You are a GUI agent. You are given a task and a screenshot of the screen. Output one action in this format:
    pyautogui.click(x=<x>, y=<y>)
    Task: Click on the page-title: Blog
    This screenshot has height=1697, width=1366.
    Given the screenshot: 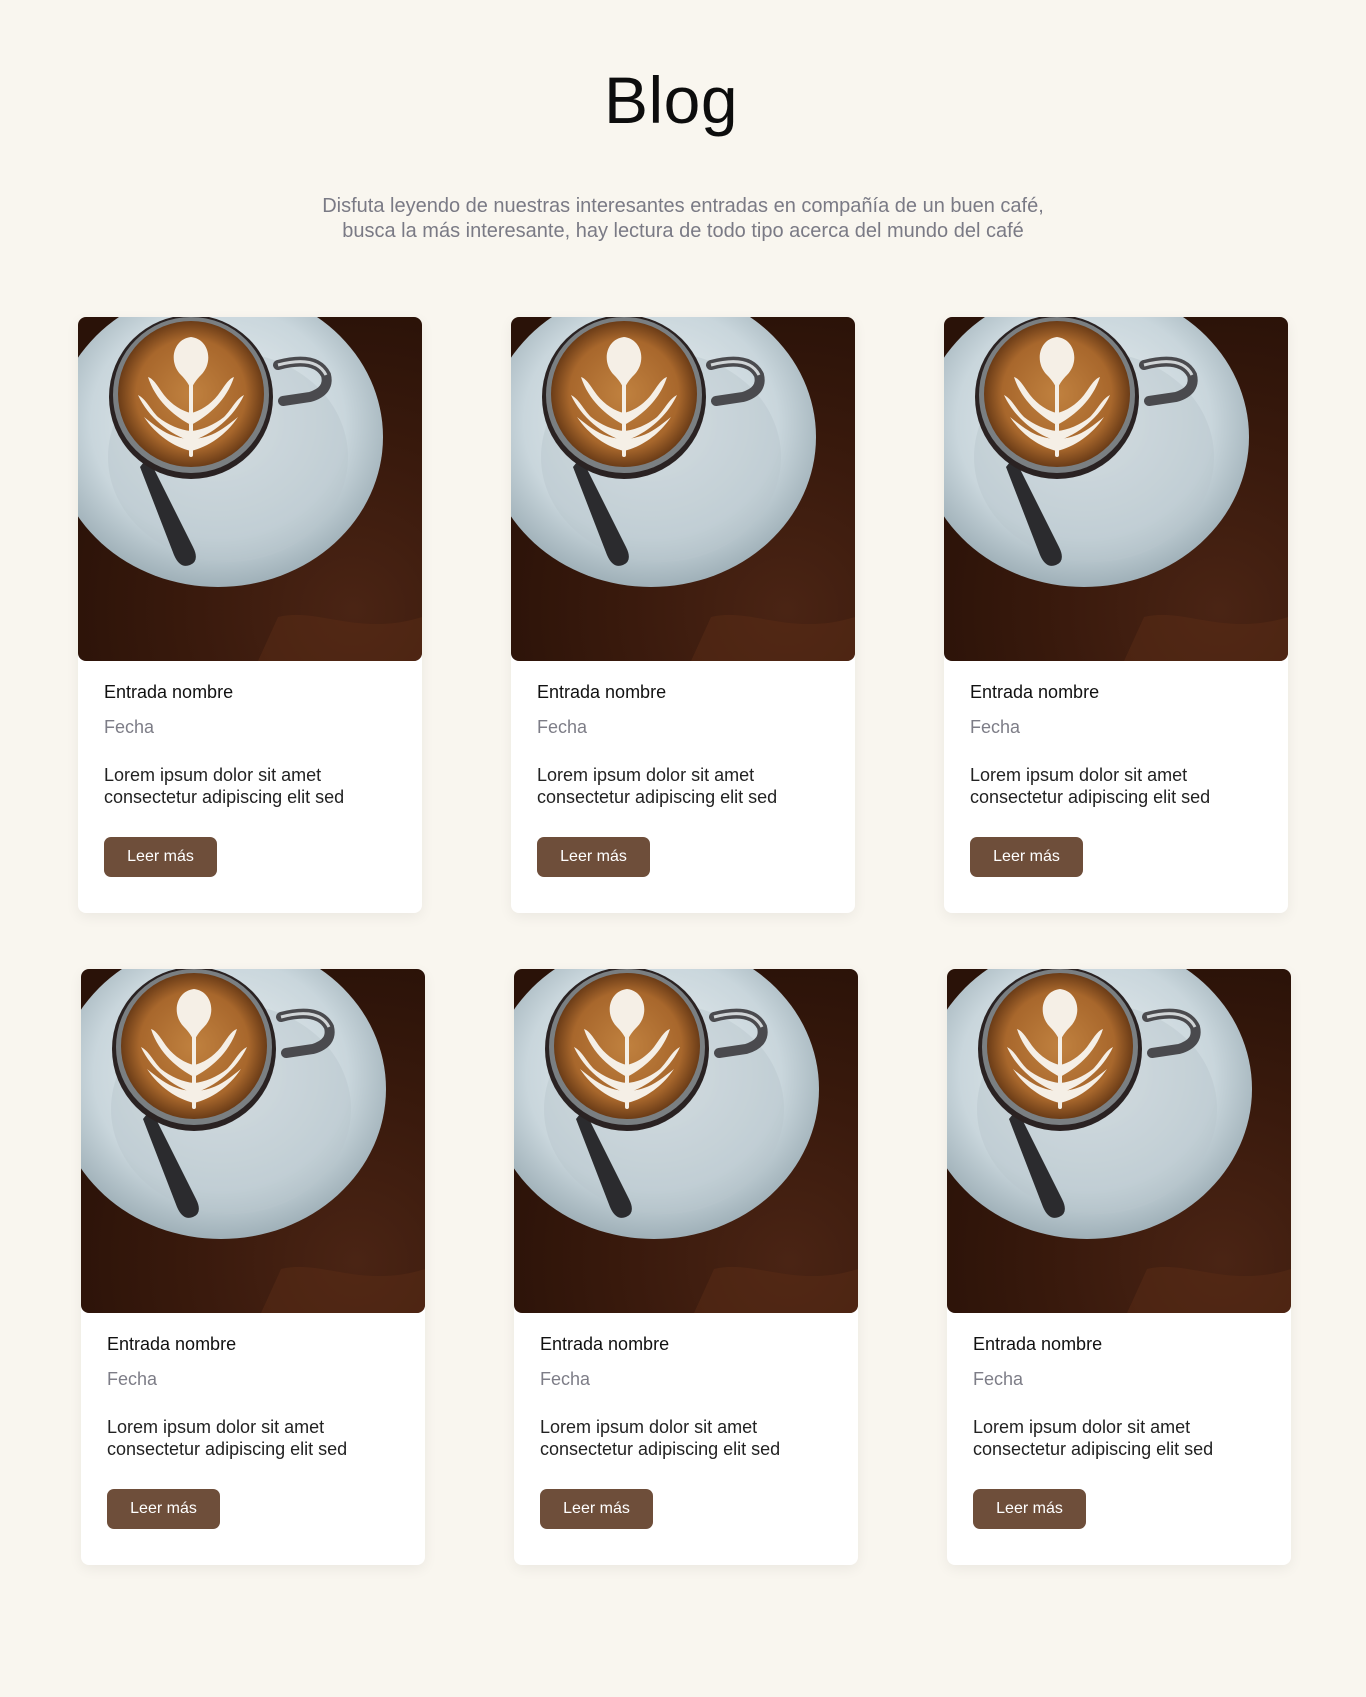 What is the action you would take?
    pyautogui.click(x=671, y=100)
    